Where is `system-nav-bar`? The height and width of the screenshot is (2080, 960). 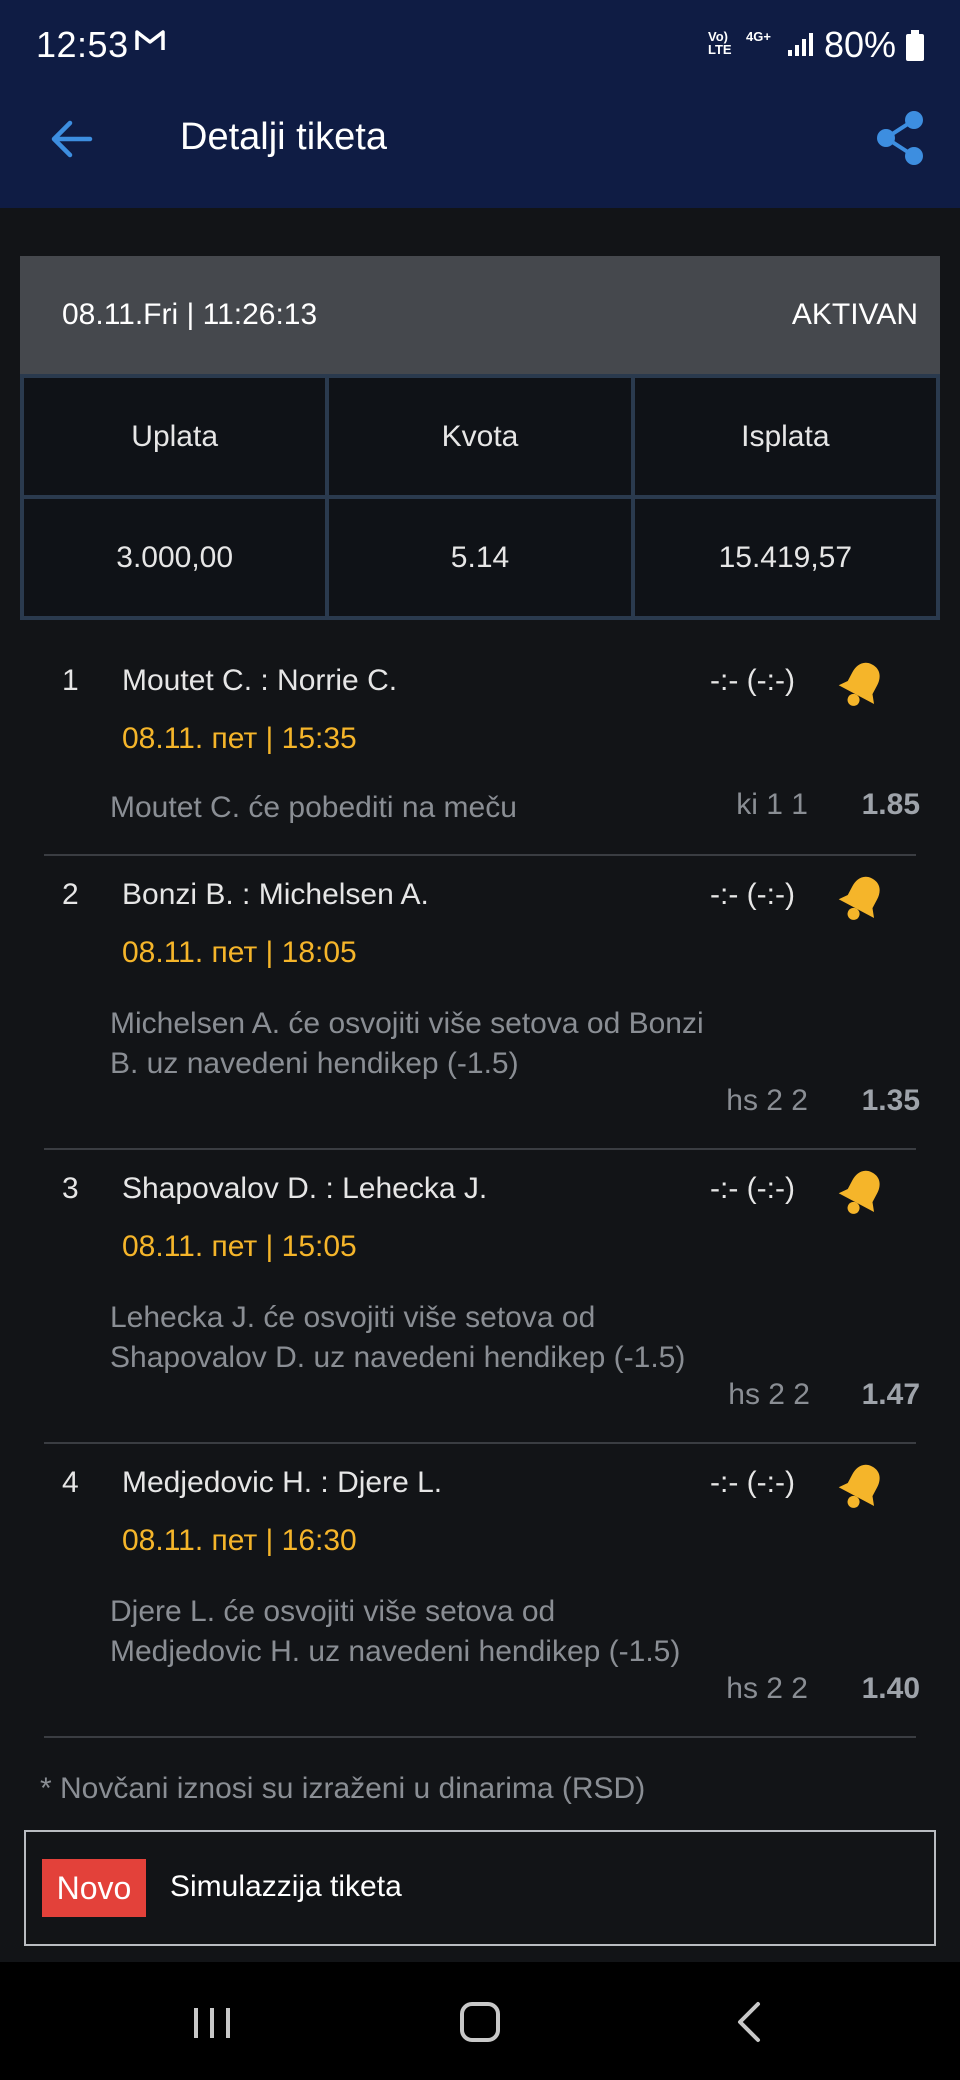
system-nav-bar is located at coordinates (480, 2021).